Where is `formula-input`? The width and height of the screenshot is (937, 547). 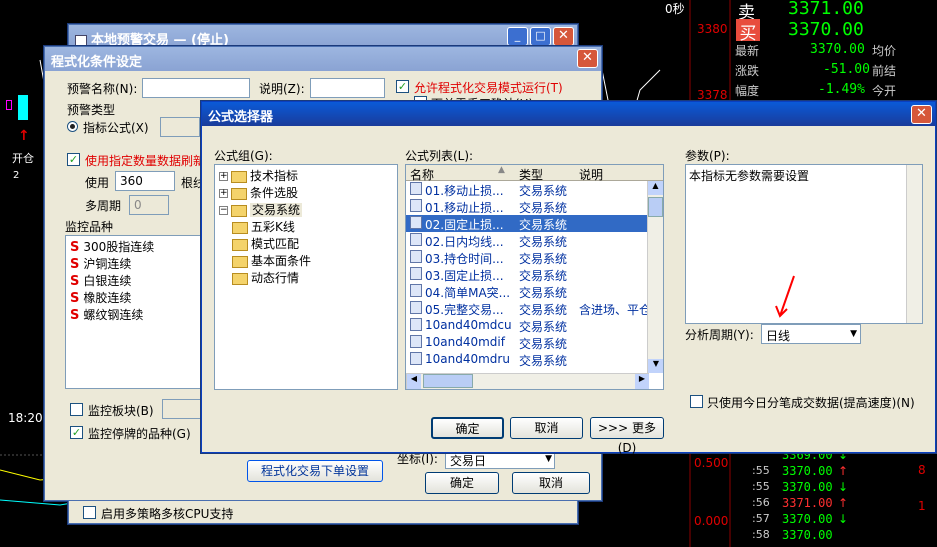
formula-input is located at coordinates (180, 127).